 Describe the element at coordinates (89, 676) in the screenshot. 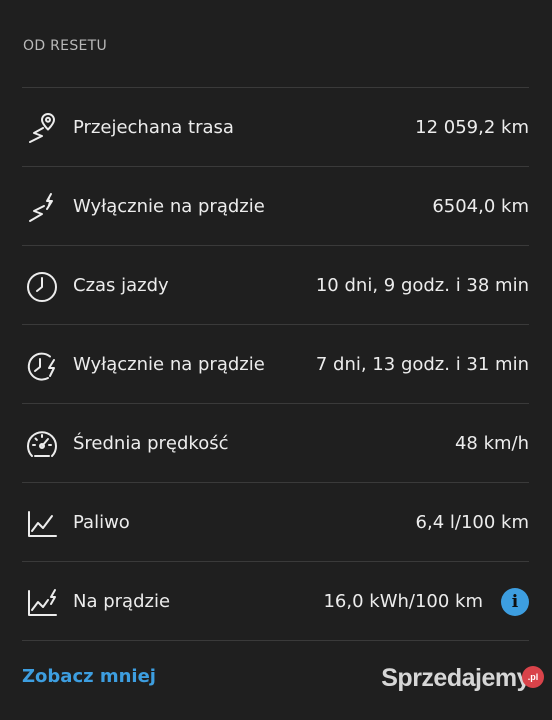

I see `see-less-link: Zobacz mniej` at that location.